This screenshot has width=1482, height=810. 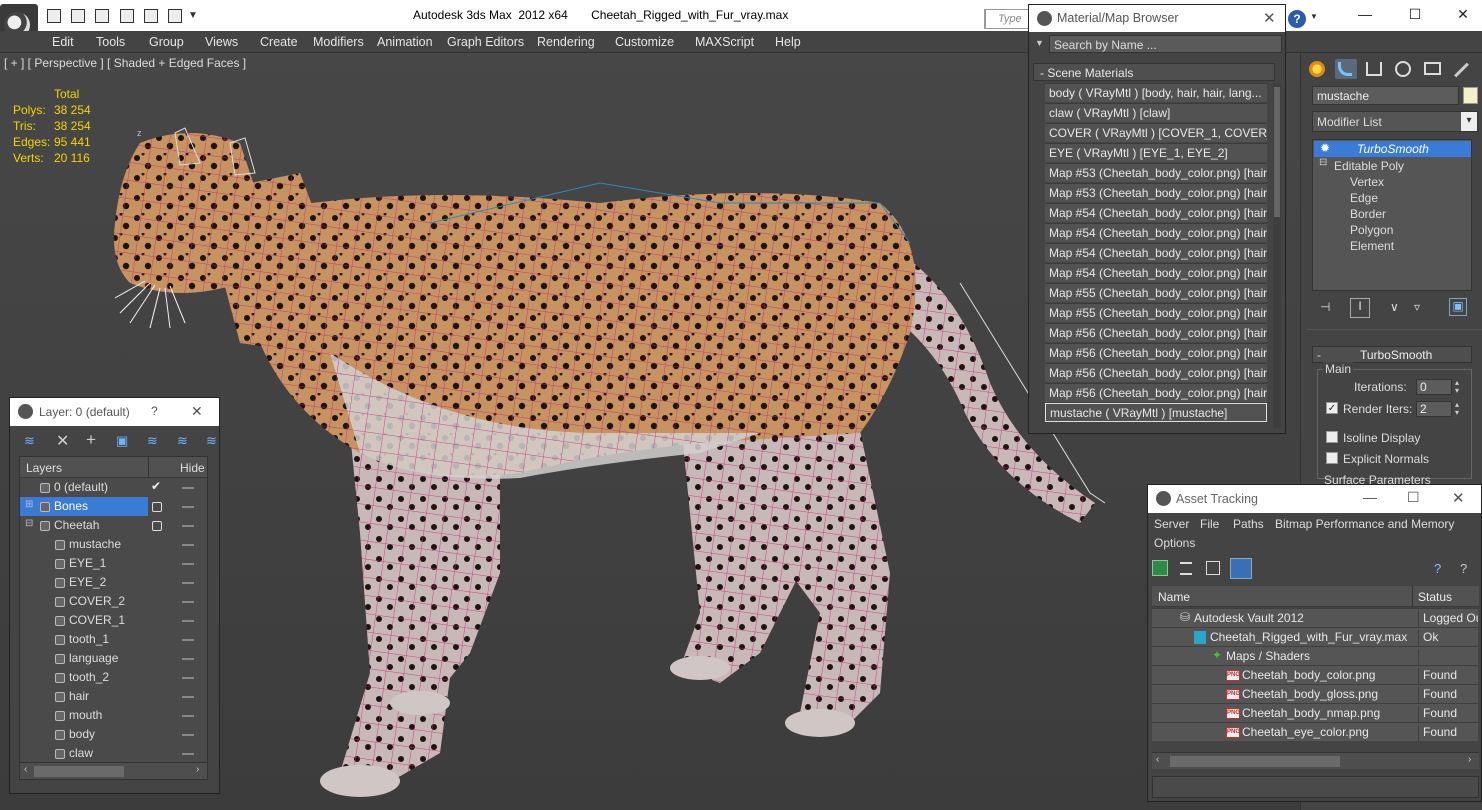 I want to click on menu-maxscript: MAXScript, so click(x=724, y=42).